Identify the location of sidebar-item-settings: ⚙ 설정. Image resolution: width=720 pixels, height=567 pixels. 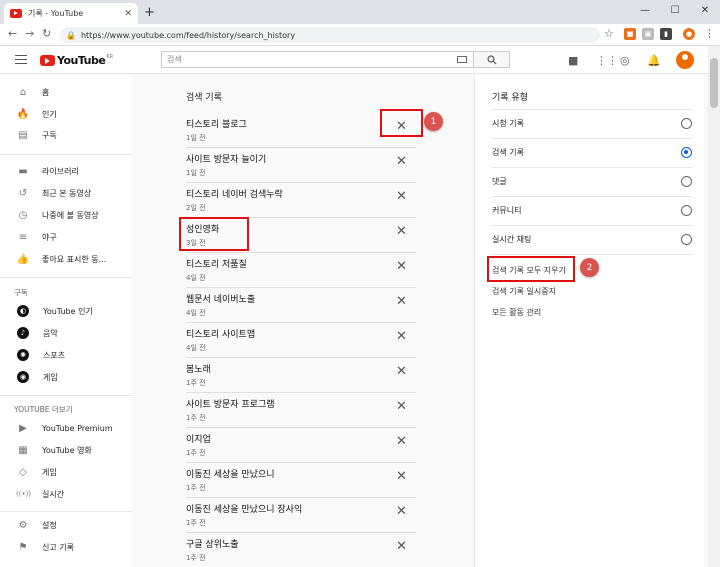
(66, 525).